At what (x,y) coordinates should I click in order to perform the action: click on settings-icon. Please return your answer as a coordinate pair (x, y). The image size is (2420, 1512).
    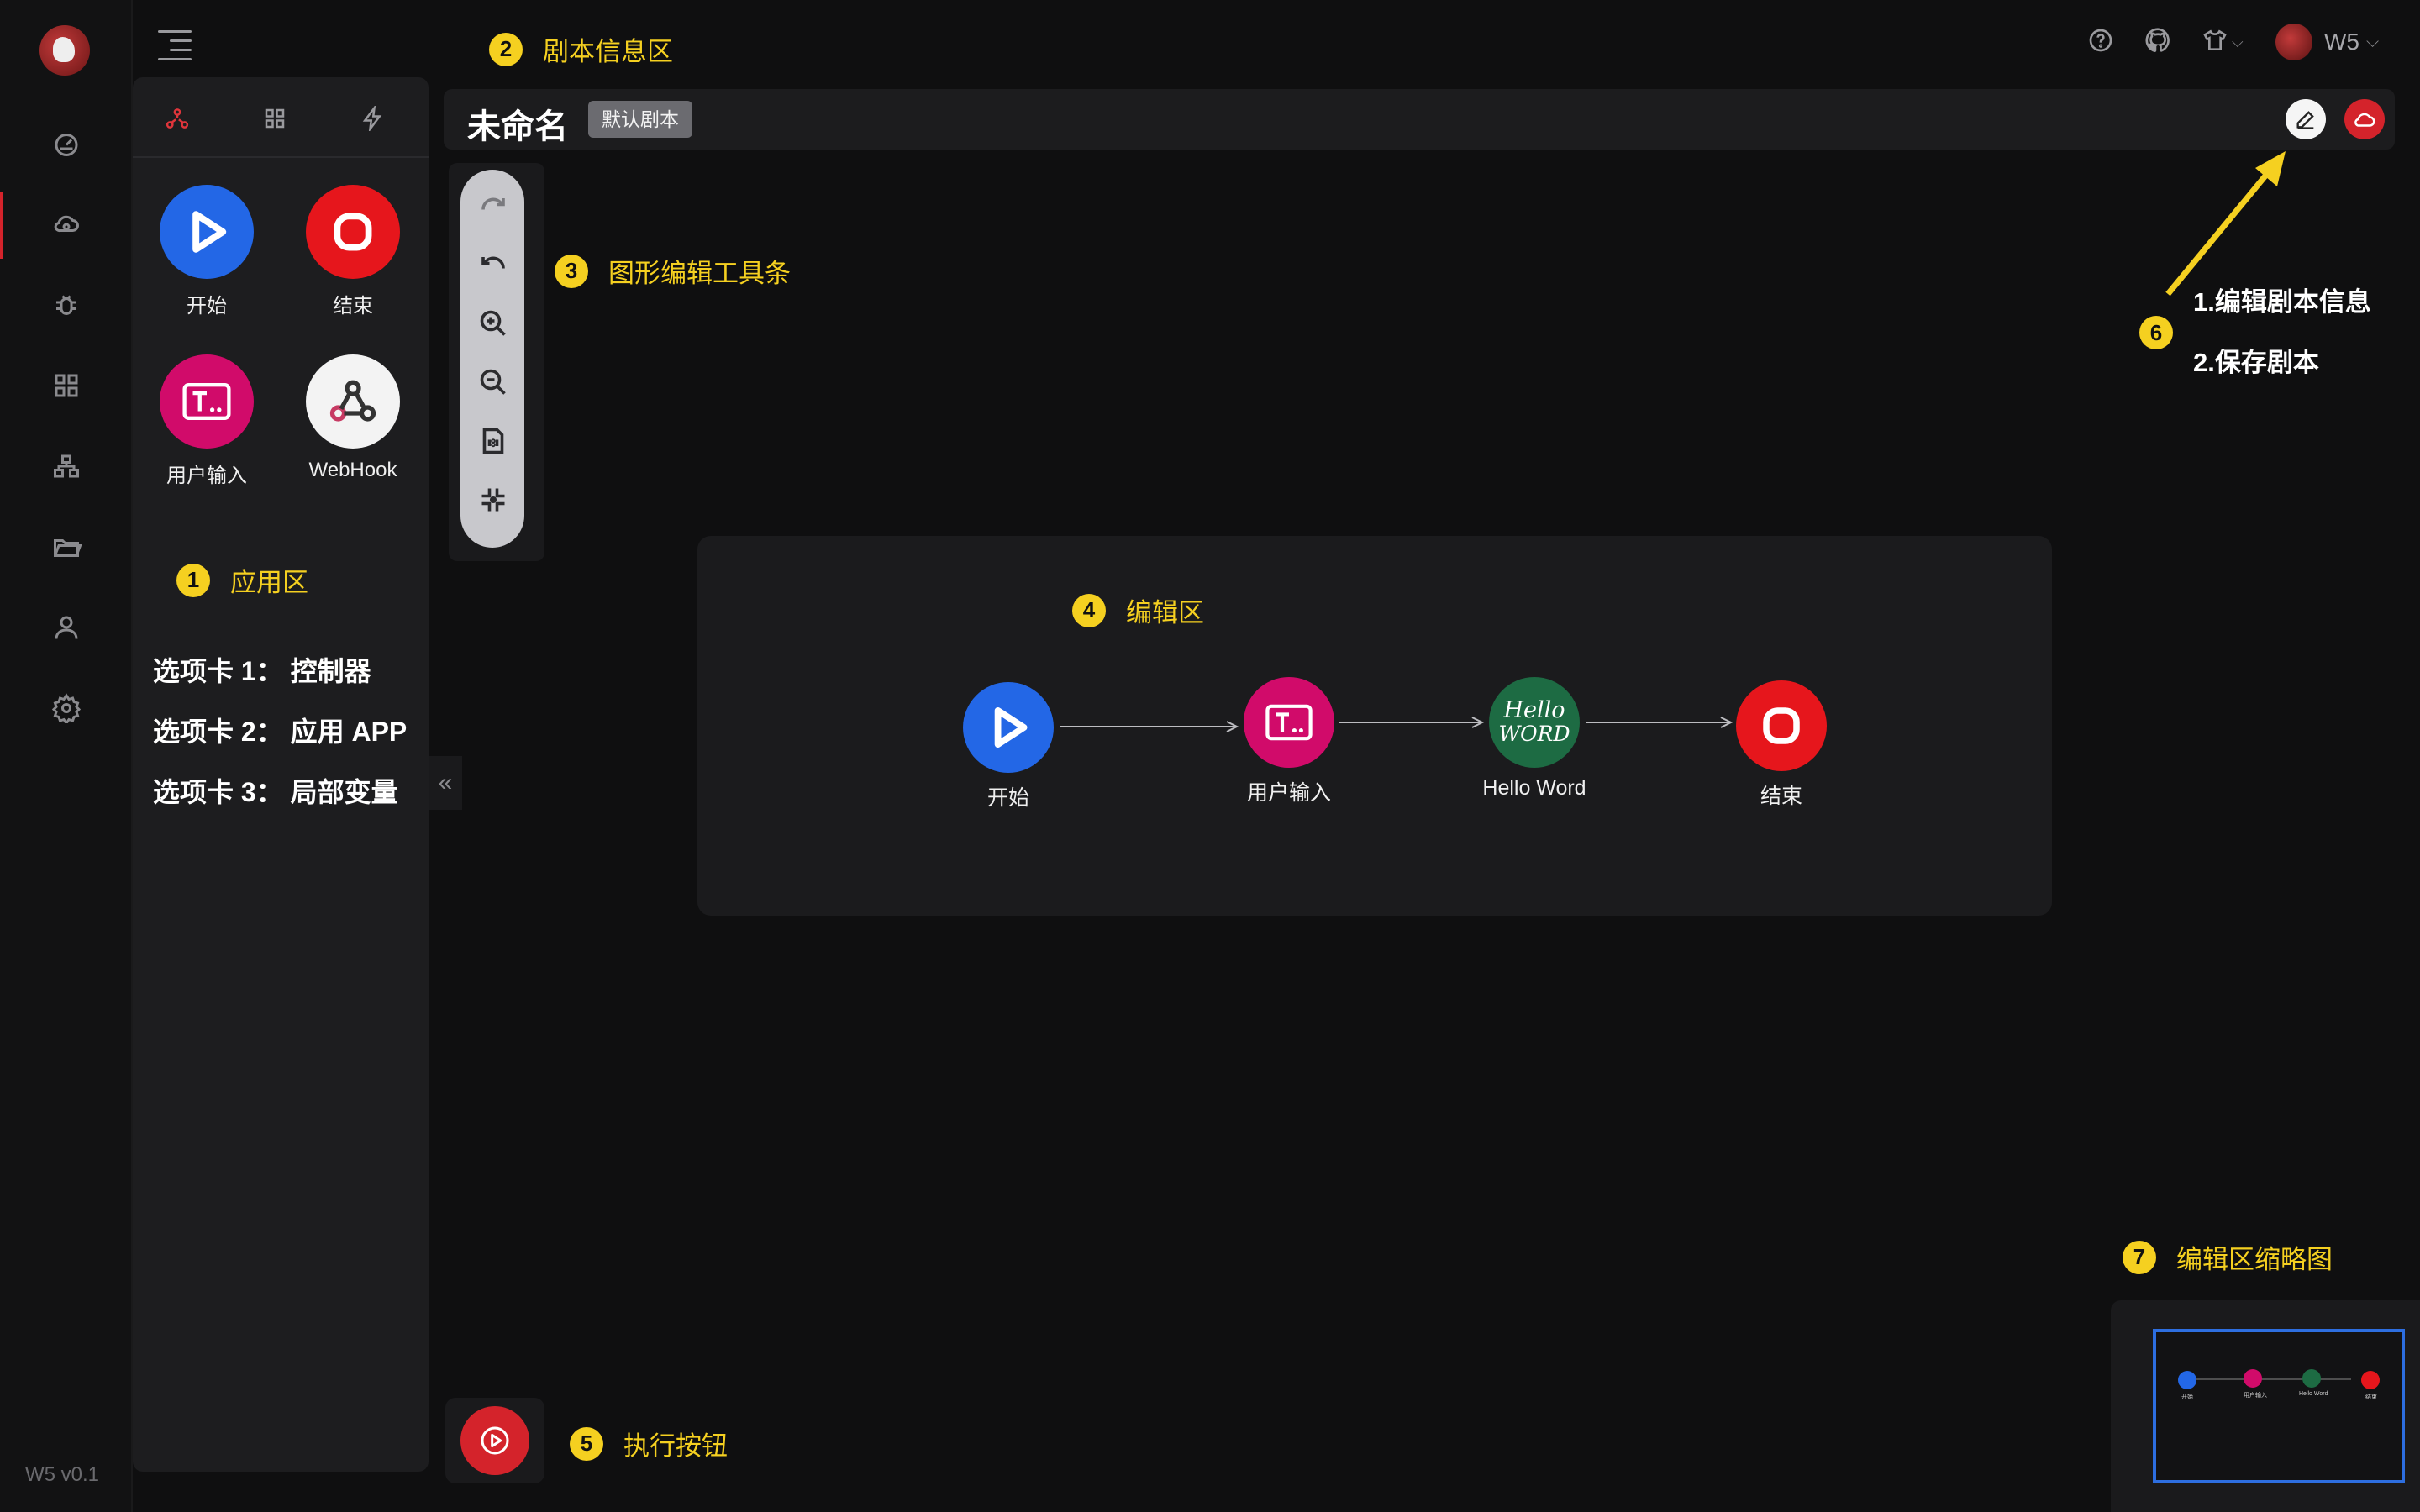
    Looking at the image, I should click on (66, 708).